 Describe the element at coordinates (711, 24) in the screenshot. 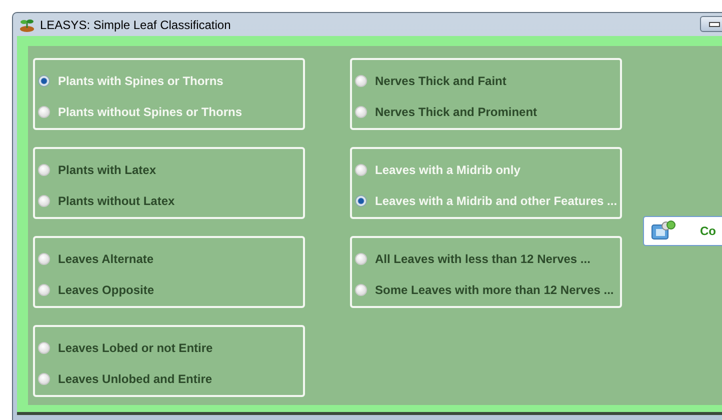

I see `minimize-button` at that location.